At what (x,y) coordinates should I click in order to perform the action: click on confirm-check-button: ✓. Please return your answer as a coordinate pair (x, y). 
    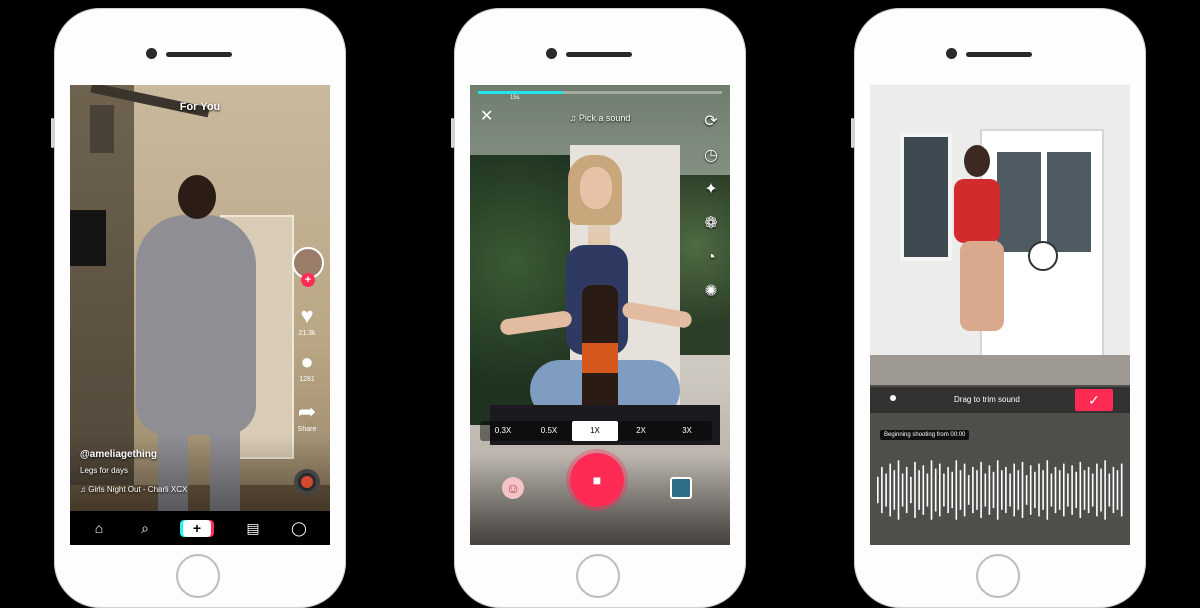
    Looking at the image, I should click on (1094, 400).